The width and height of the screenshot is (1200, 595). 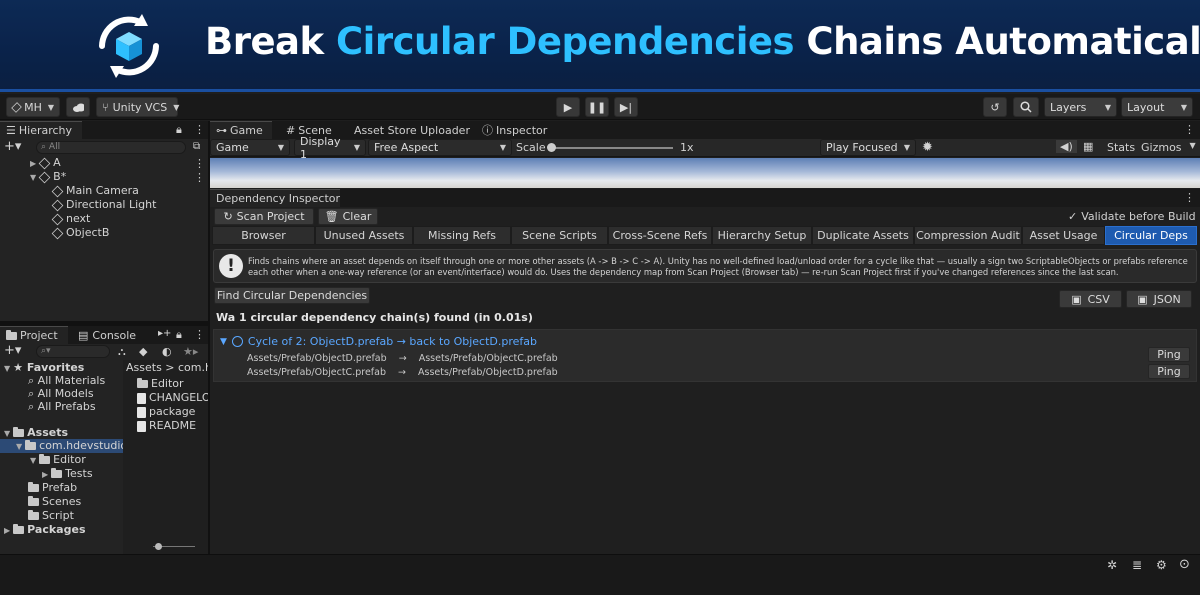 What do you see at coordinates (190, 351) in the screenshot?
I see `star-filter-icon: ★▸` at bounding box center [190, 351].